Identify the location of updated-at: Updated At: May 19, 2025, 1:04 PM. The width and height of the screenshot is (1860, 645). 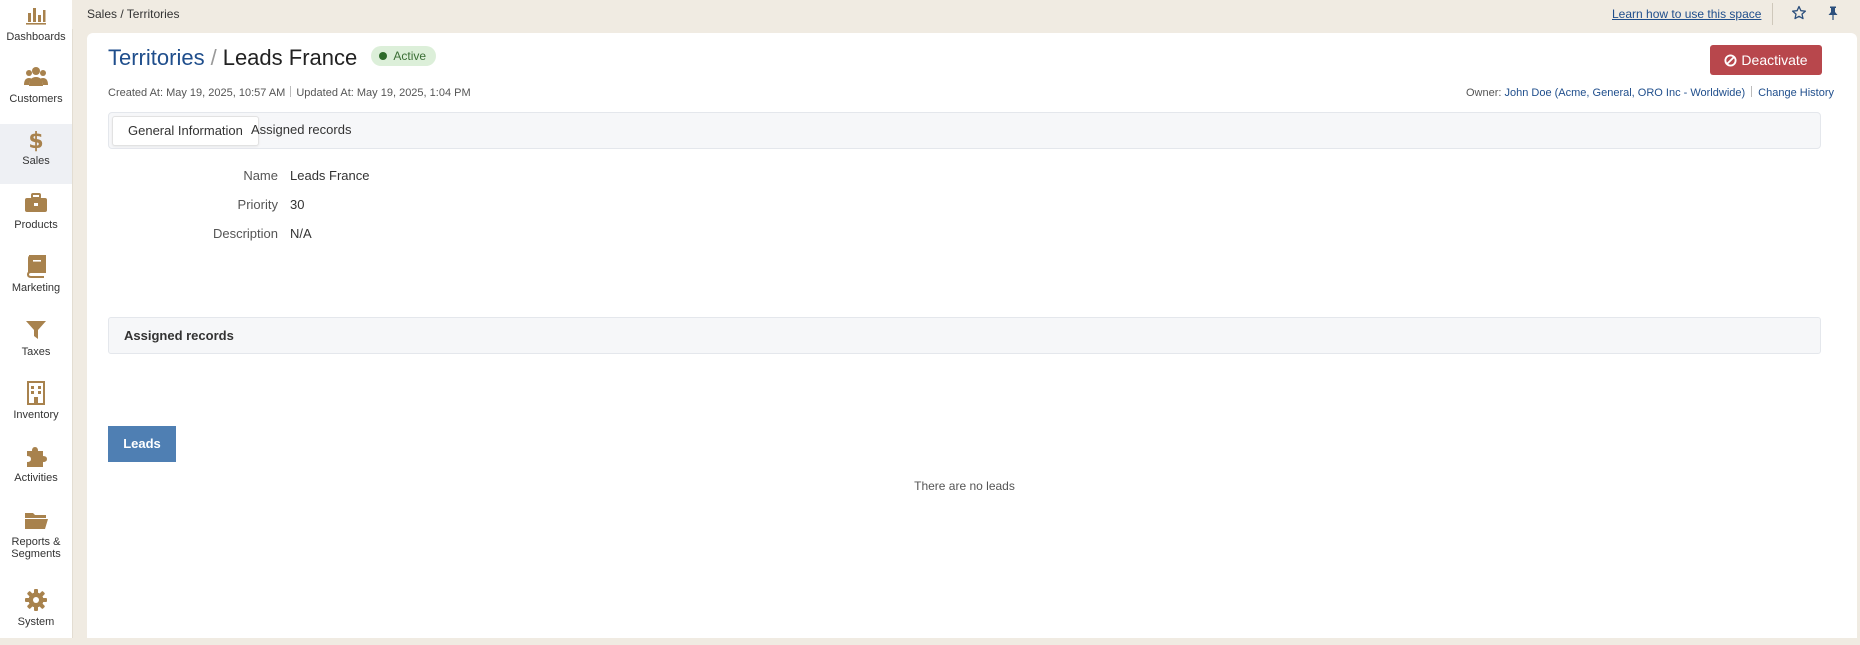
(383, 93).